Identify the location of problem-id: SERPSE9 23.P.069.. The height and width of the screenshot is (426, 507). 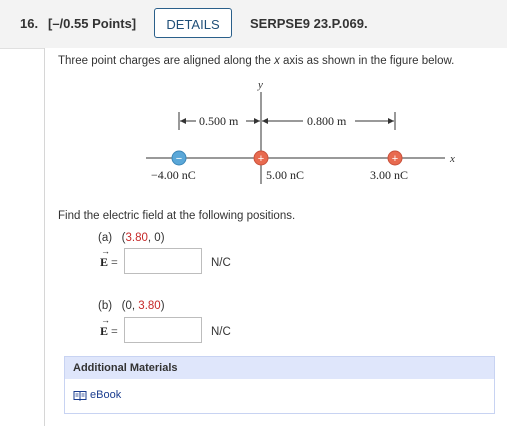
(309, 23).